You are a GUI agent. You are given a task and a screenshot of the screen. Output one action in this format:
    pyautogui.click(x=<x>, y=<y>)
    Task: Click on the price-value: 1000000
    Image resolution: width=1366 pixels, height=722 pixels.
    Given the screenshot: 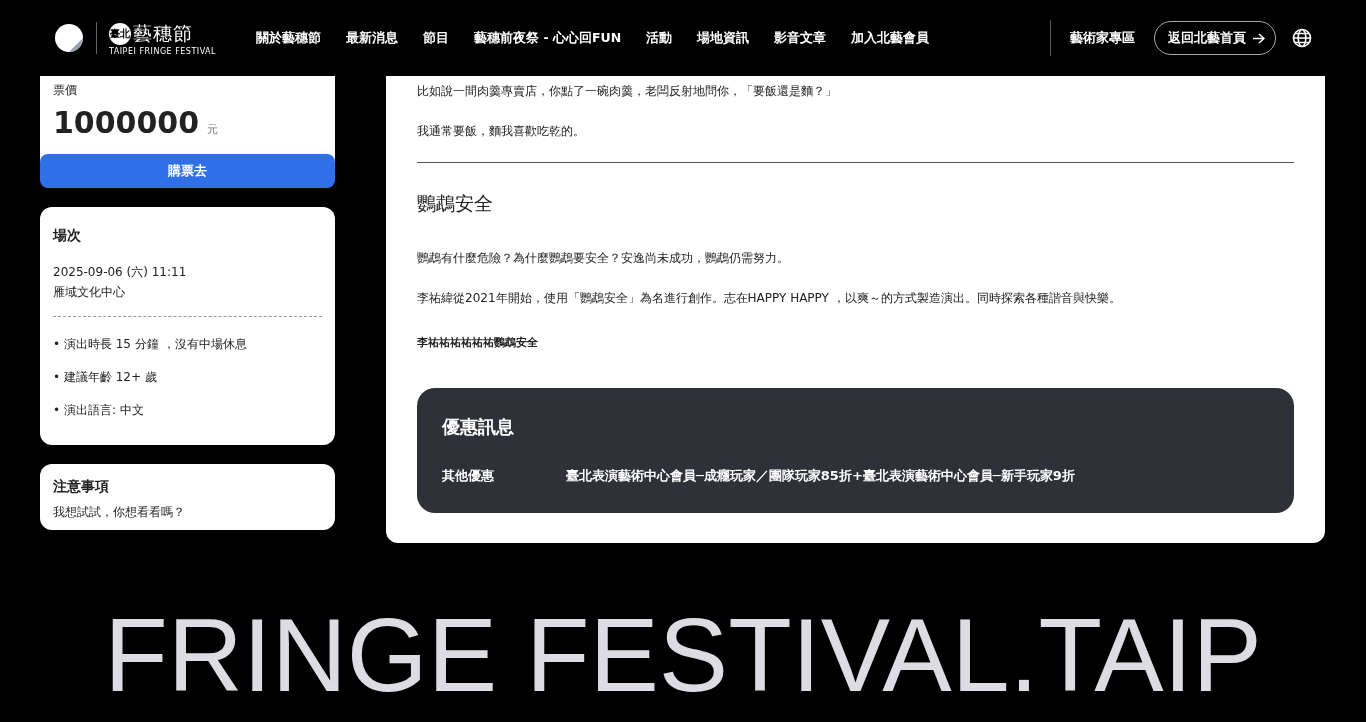 What is the action you would take?
    pyautogui.click(x=126, y=122)
    